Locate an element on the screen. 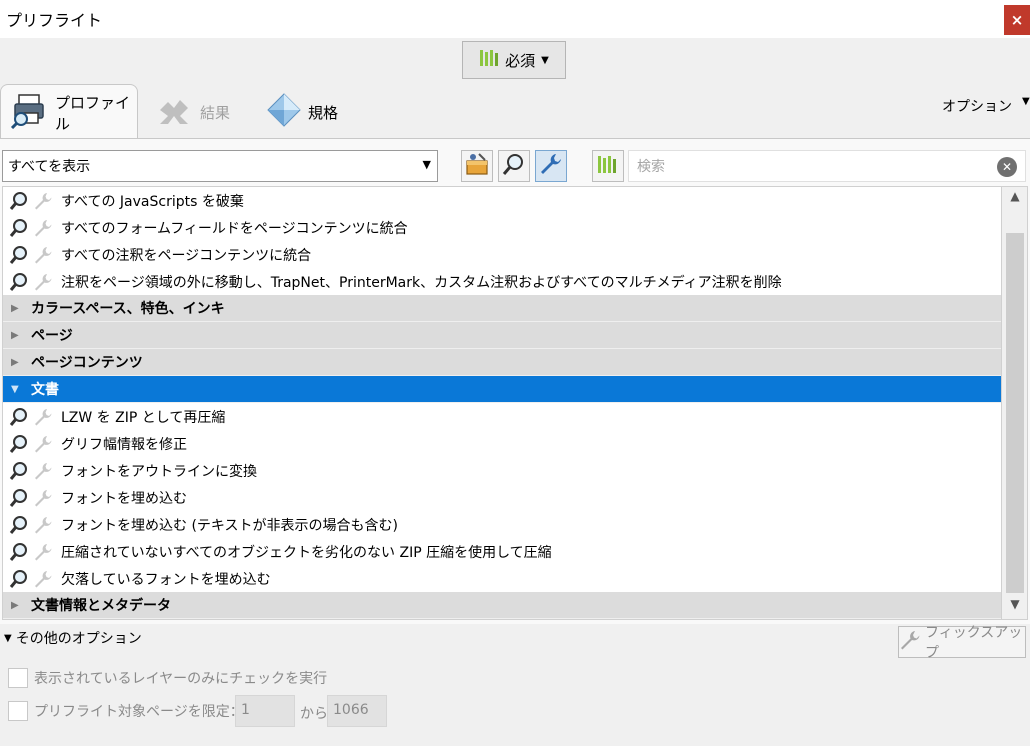 The image size is (1030, 746). list-item: 圧縮されていないすべてのオブジェクトを劣化のない ZIP 圧縮を使用して圧縮 is located at coordinates (502, 551).